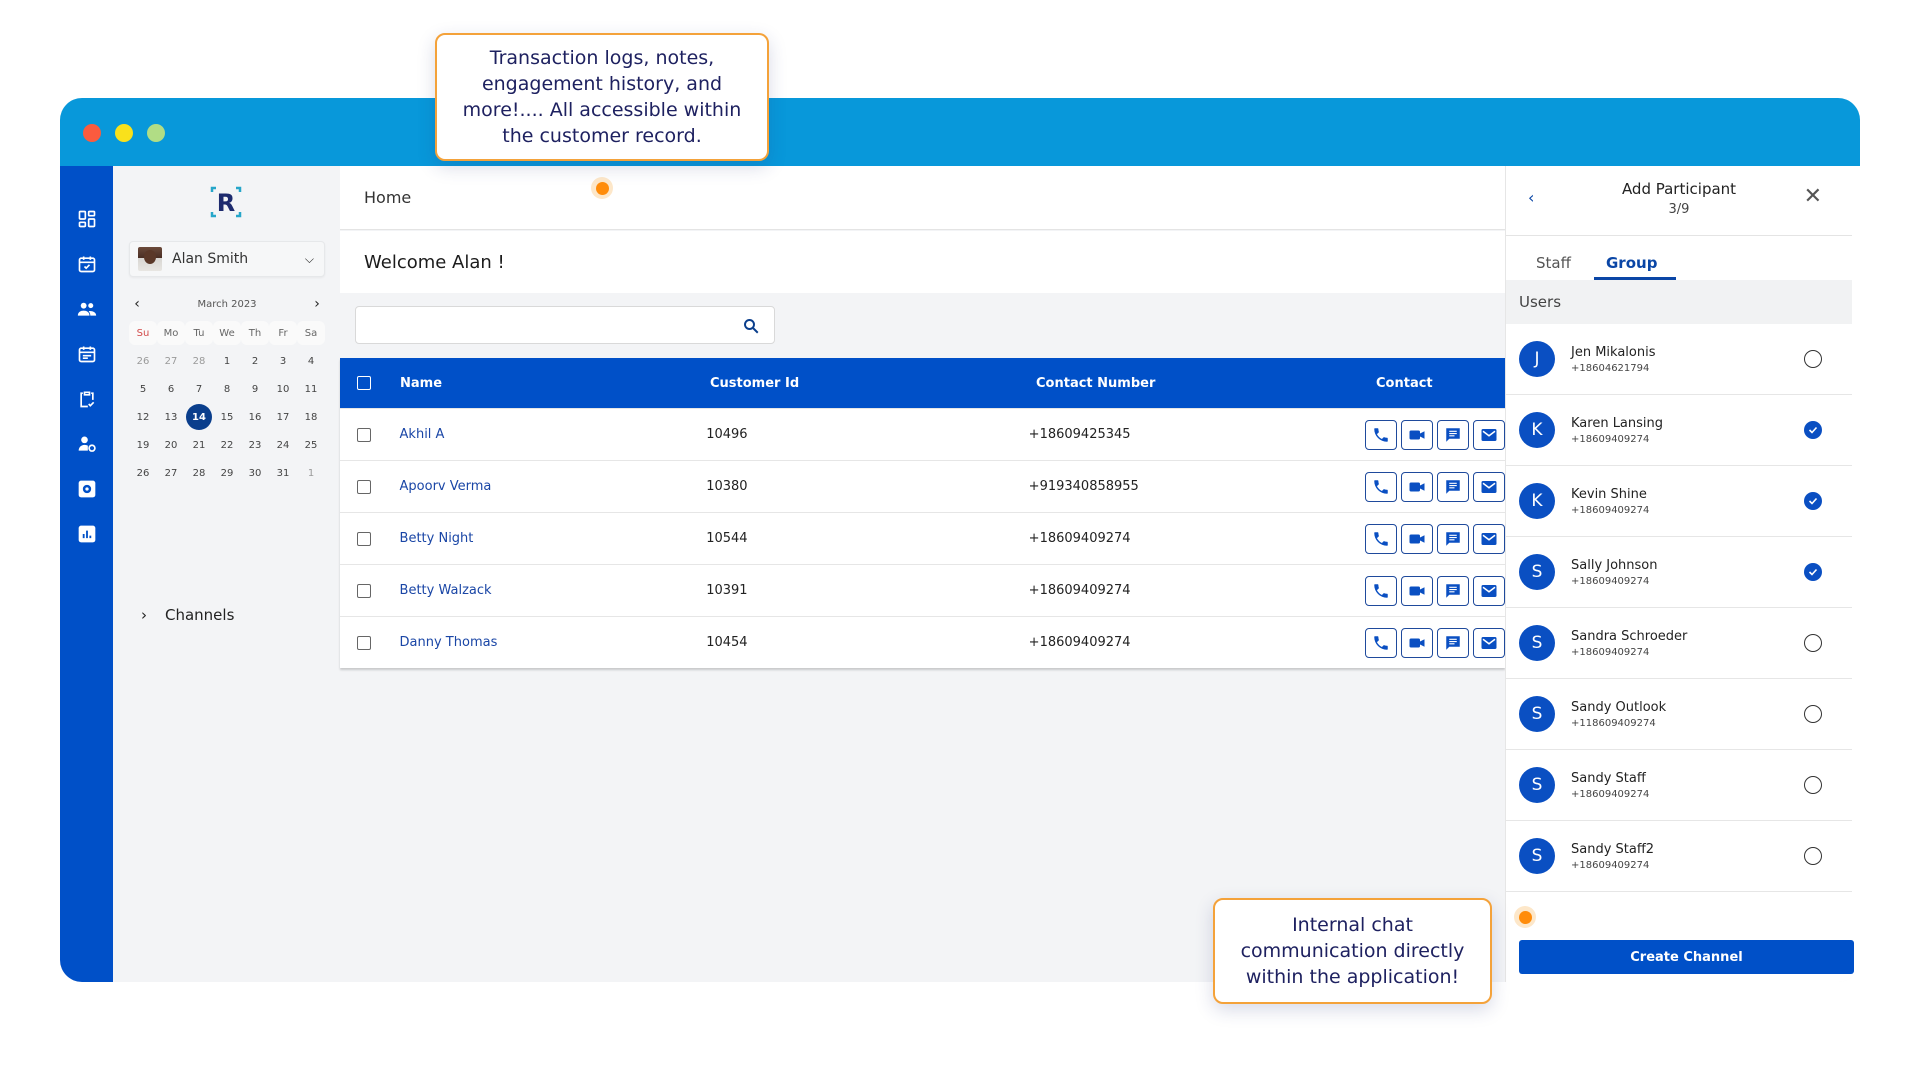 The image size is (1920, 1080). I want to click on column-header-customer-id: Customer Id, so click(873, 383).